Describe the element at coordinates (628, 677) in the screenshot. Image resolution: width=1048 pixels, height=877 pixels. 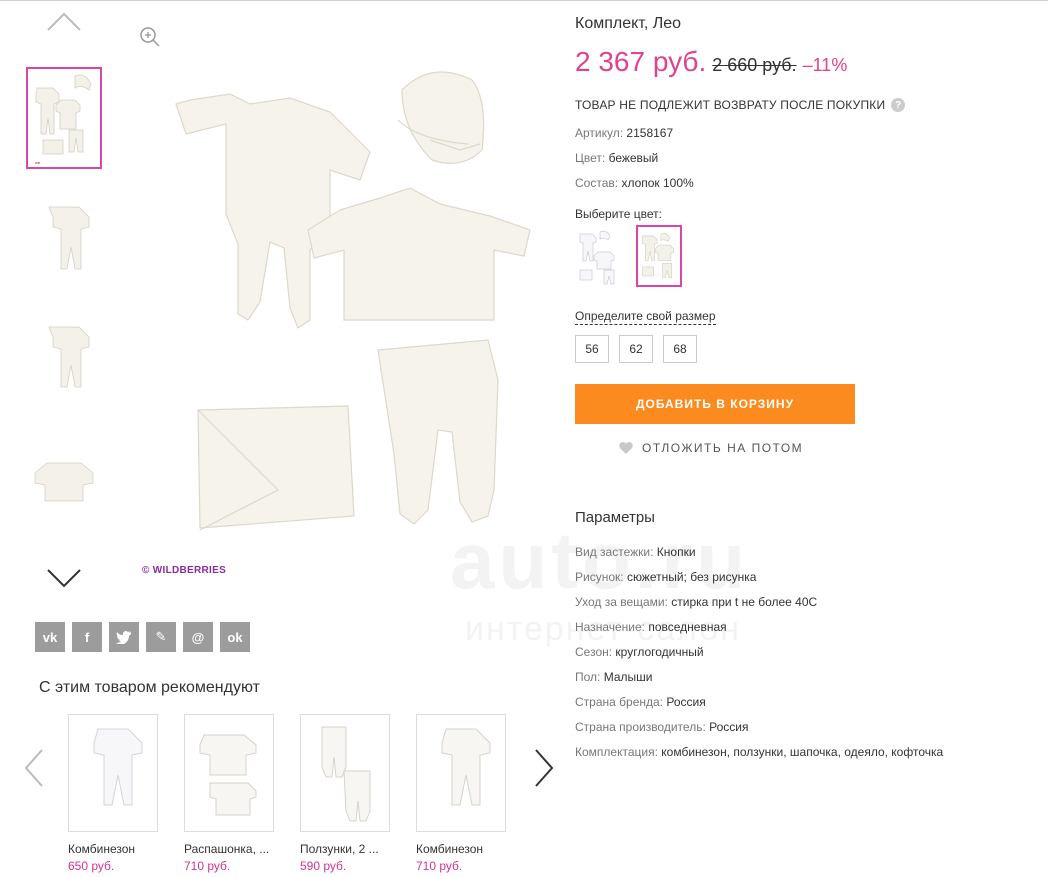
I see `param-value: Малыши` at that location.